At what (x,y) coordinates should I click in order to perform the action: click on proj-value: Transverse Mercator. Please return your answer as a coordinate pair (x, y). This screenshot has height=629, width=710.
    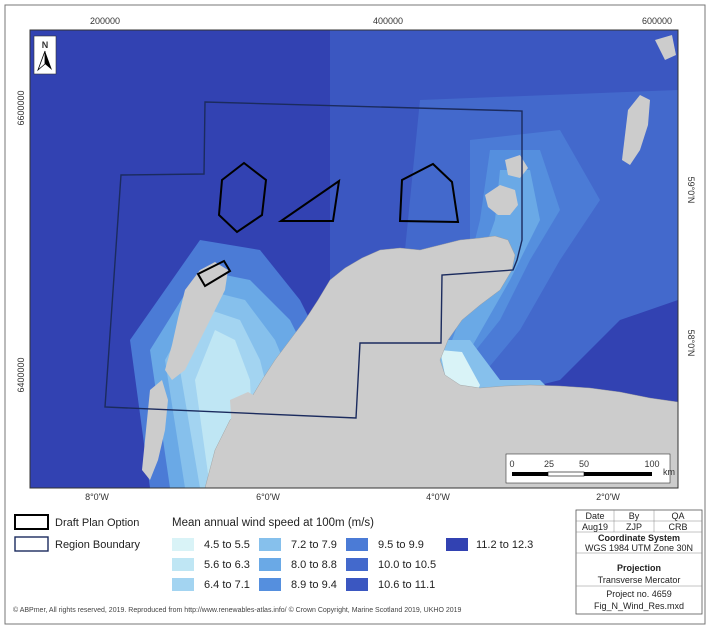
    Looking at the image, I should click on (639, 580).